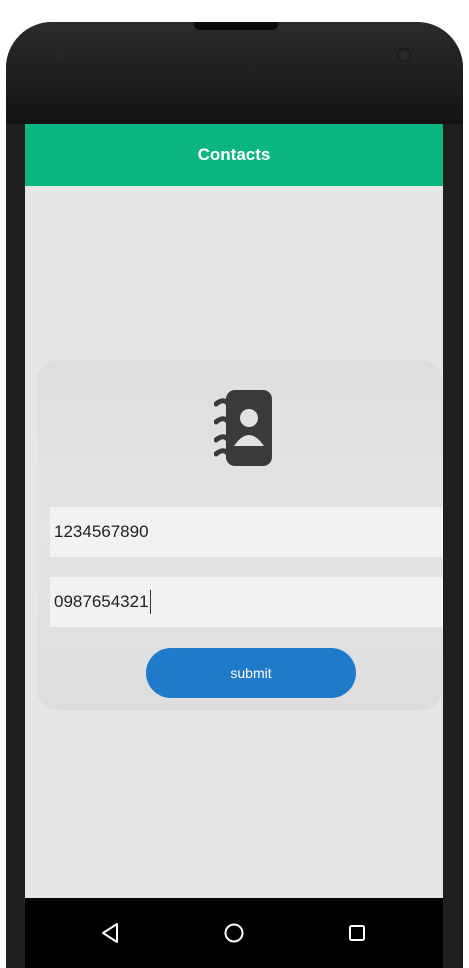 Image resolution: width=469 pixels, height=968 pixels. What do you see at coordinates (234, 73) in the screenshot?
I see `phone-bezel-top` at bounding box center [234, 73].